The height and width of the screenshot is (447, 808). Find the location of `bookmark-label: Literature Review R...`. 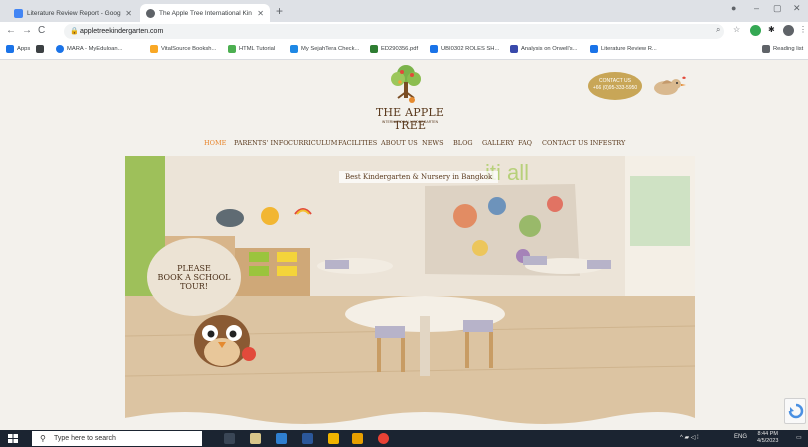

bookmark-label: Literature Review R... is located at coordinates (629, 49).